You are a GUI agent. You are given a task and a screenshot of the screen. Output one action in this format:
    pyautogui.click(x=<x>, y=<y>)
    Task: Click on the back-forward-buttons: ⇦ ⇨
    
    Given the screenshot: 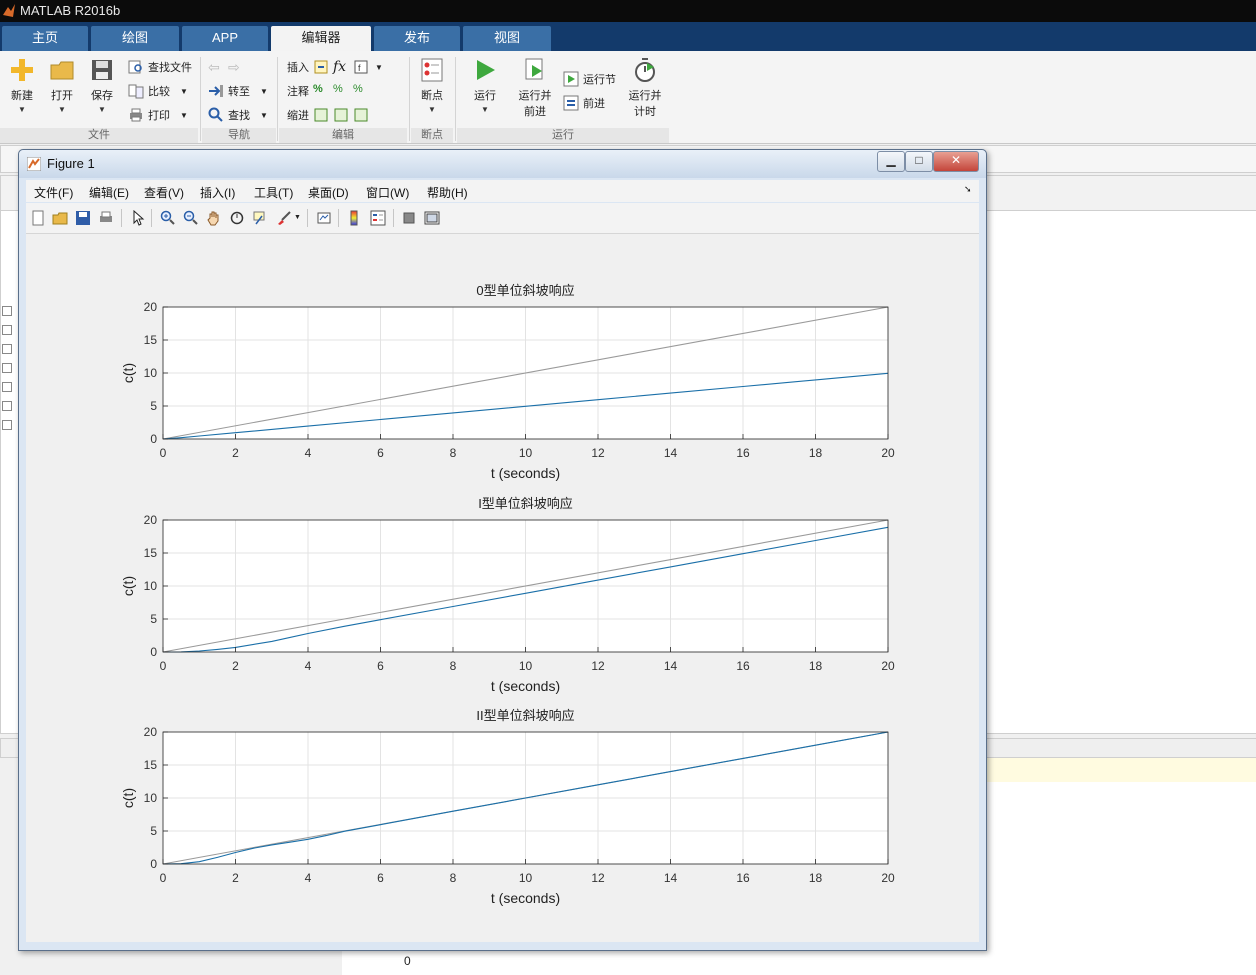 What is the action you would take?
    pyautogui.click(x=226, y=67)
    